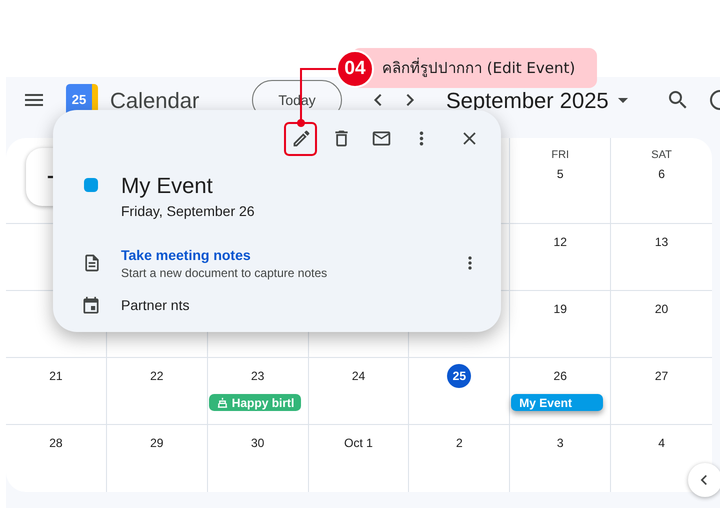  What do you see at coordinates (56, 376) in the screenshot?
I see `date-number: 21` at bounding box center [56, 376].